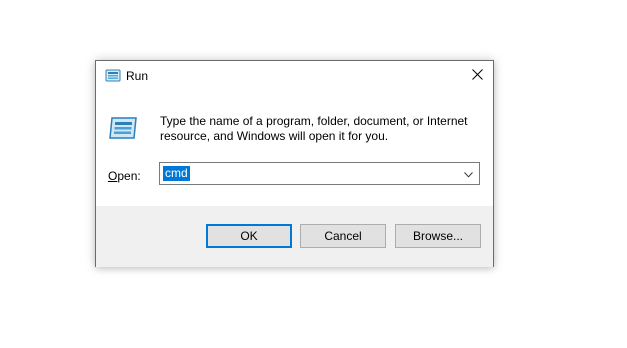  I want to click on open-label-text: pen:, so click(129, 176).